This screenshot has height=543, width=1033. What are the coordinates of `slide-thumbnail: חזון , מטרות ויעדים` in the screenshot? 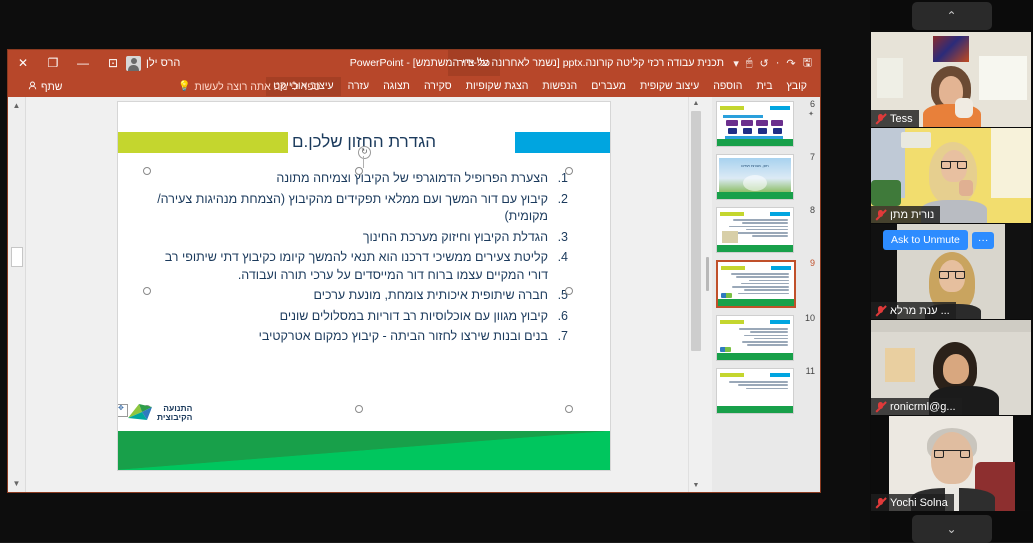 It's located at (755, 177).